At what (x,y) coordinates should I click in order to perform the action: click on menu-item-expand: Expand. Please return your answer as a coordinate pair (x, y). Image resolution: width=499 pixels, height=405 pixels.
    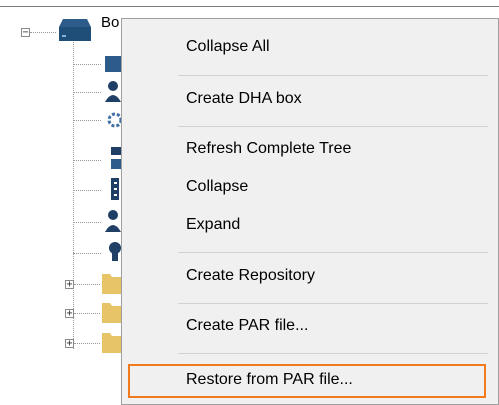
    Looking at the image, I should click on (213, 225).